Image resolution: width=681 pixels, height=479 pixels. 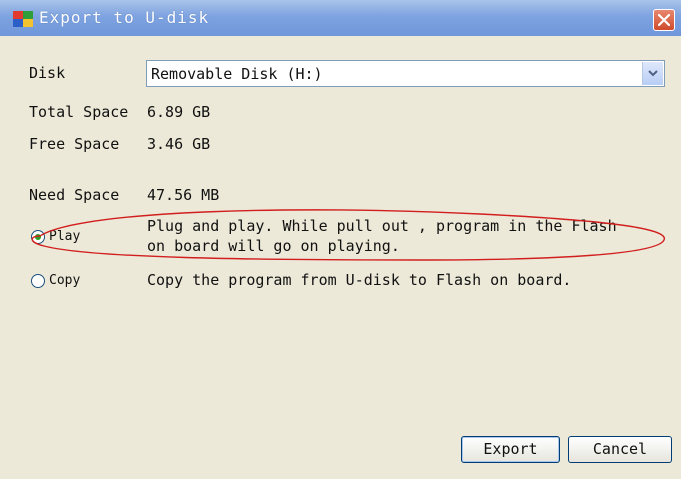 I want to click on free-space-label: Free Space, so click(x=74, y=144).